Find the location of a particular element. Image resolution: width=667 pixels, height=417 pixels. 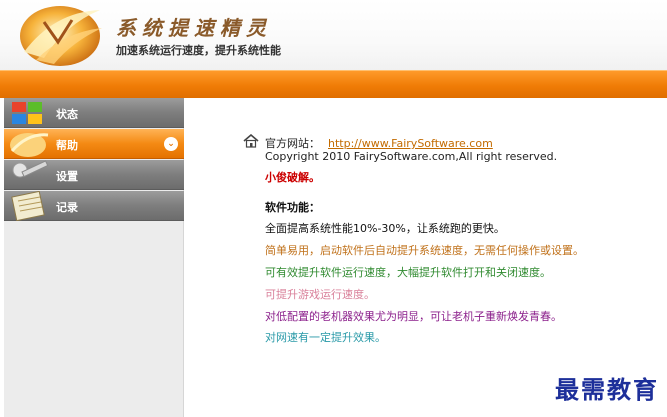

feature-item: 可有效提升软件运行速度，大幅提升软件打开和关闭速度。 is located at coordinates (408, 272).